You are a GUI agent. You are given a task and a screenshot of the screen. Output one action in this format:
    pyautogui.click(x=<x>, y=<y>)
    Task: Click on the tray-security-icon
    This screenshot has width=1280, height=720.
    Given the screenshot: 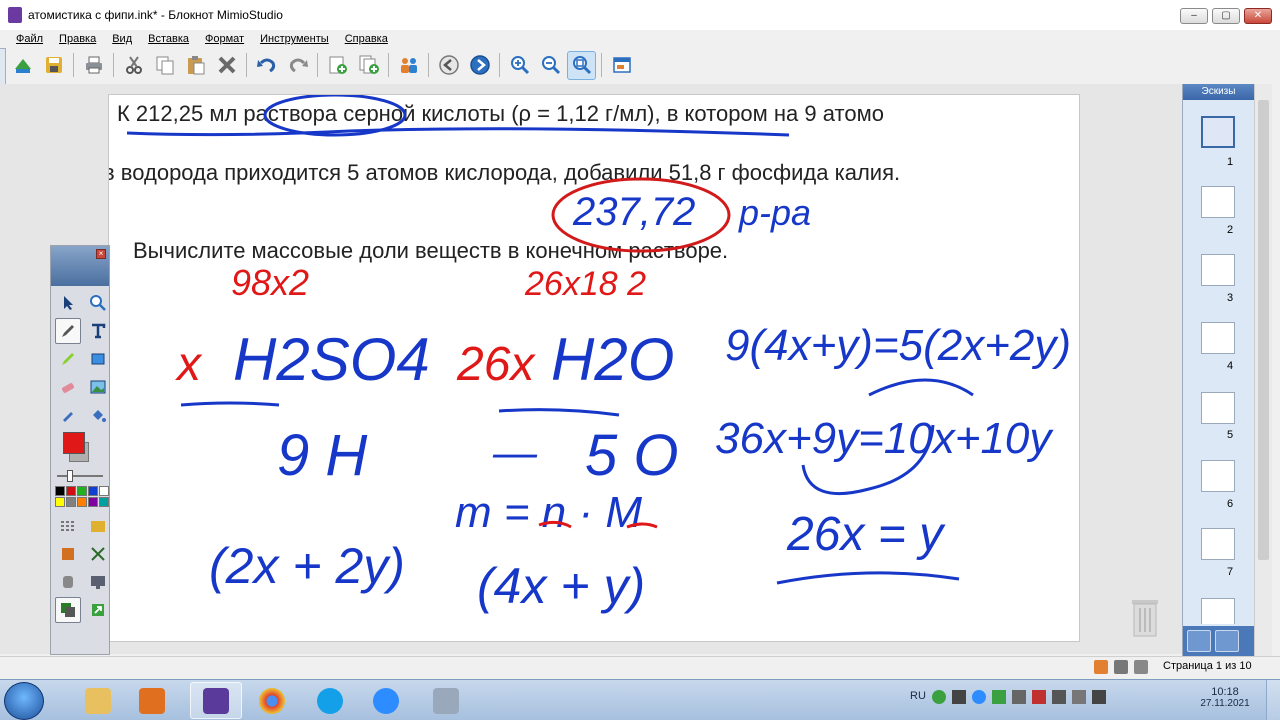 What is the action you would take?
    pyautogui.click(x=938, y=697)
    